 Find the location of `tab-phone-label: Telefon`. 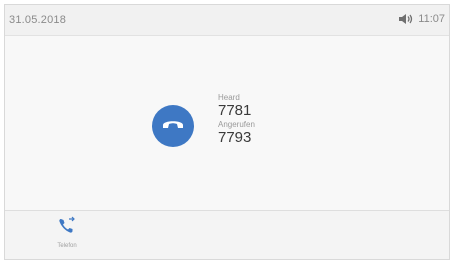

tab-phone-label: Telefon is located at coordinates (67, 246).